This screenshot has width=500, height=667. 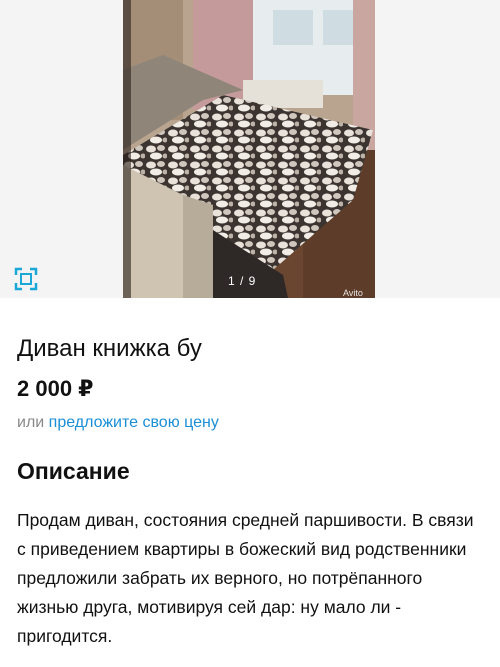 What do you see at coordinates (55, 388) in the screenshot?
I see `listing-price: 2 000 ₽` at bounding box center [55, 388].